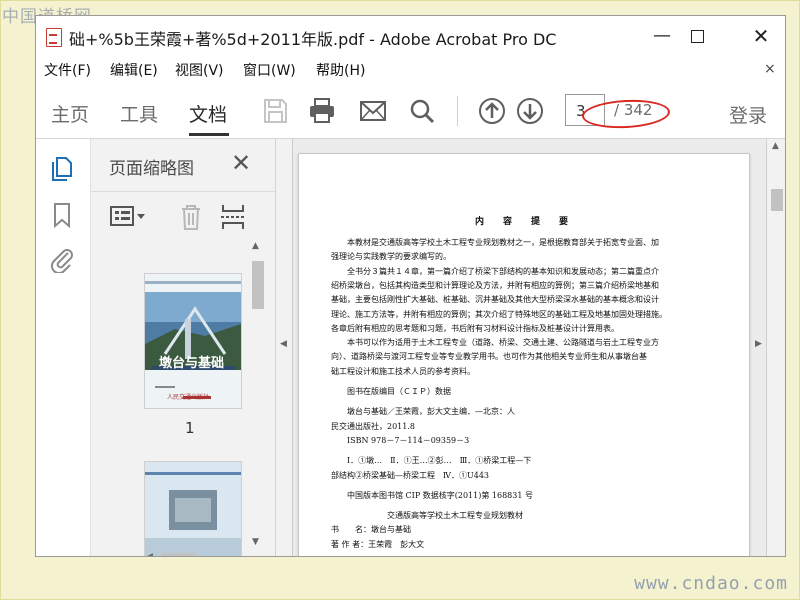 The width and height of the screenshot is (800, 600). Describe the element at coordinates (475, 328) in the screenshot. I see `page-text-line: 各章后附有相应的思考题和习题，书后附有习材料设计指标及桩基设计计算用表。` at that location.